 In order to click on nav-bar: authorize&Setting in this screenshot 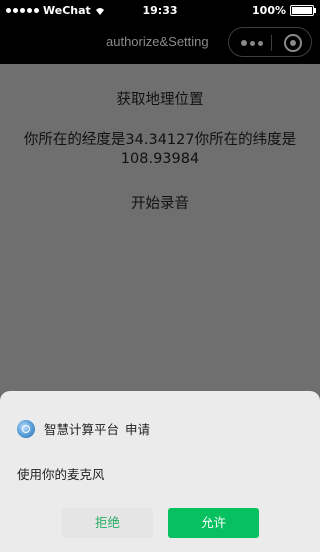, I will do `click(160, 43)`.